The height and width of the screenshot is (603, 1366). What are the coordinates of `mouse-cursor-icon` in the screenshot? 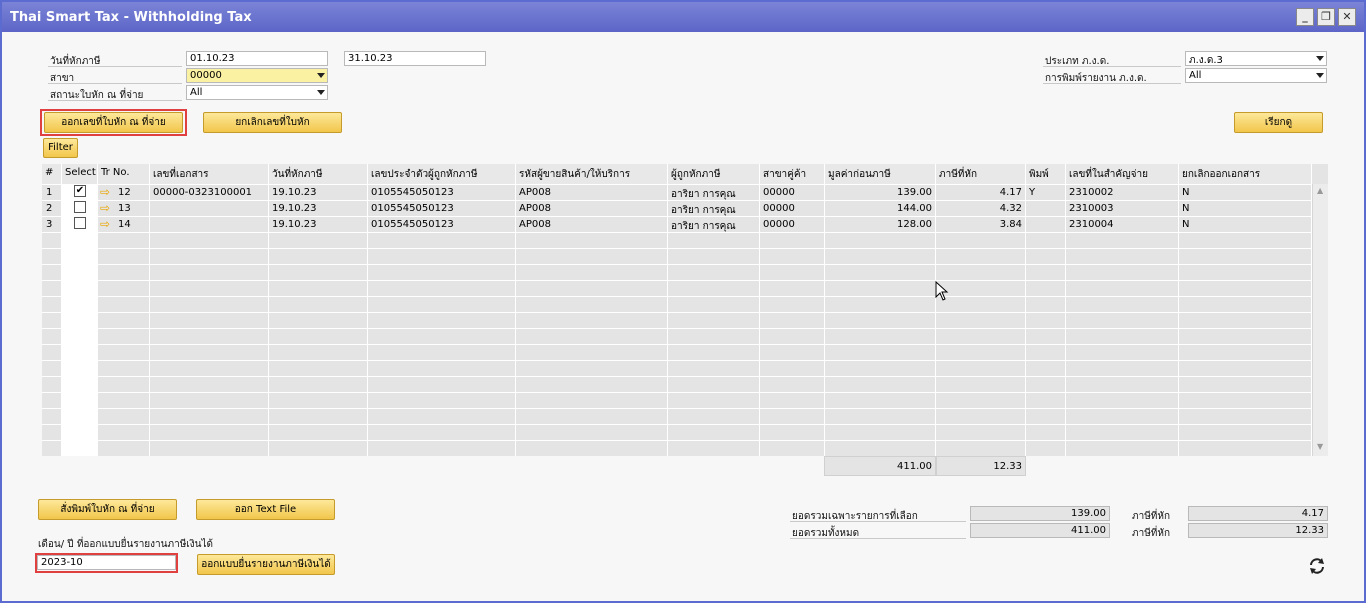 It's located at (942, 291).